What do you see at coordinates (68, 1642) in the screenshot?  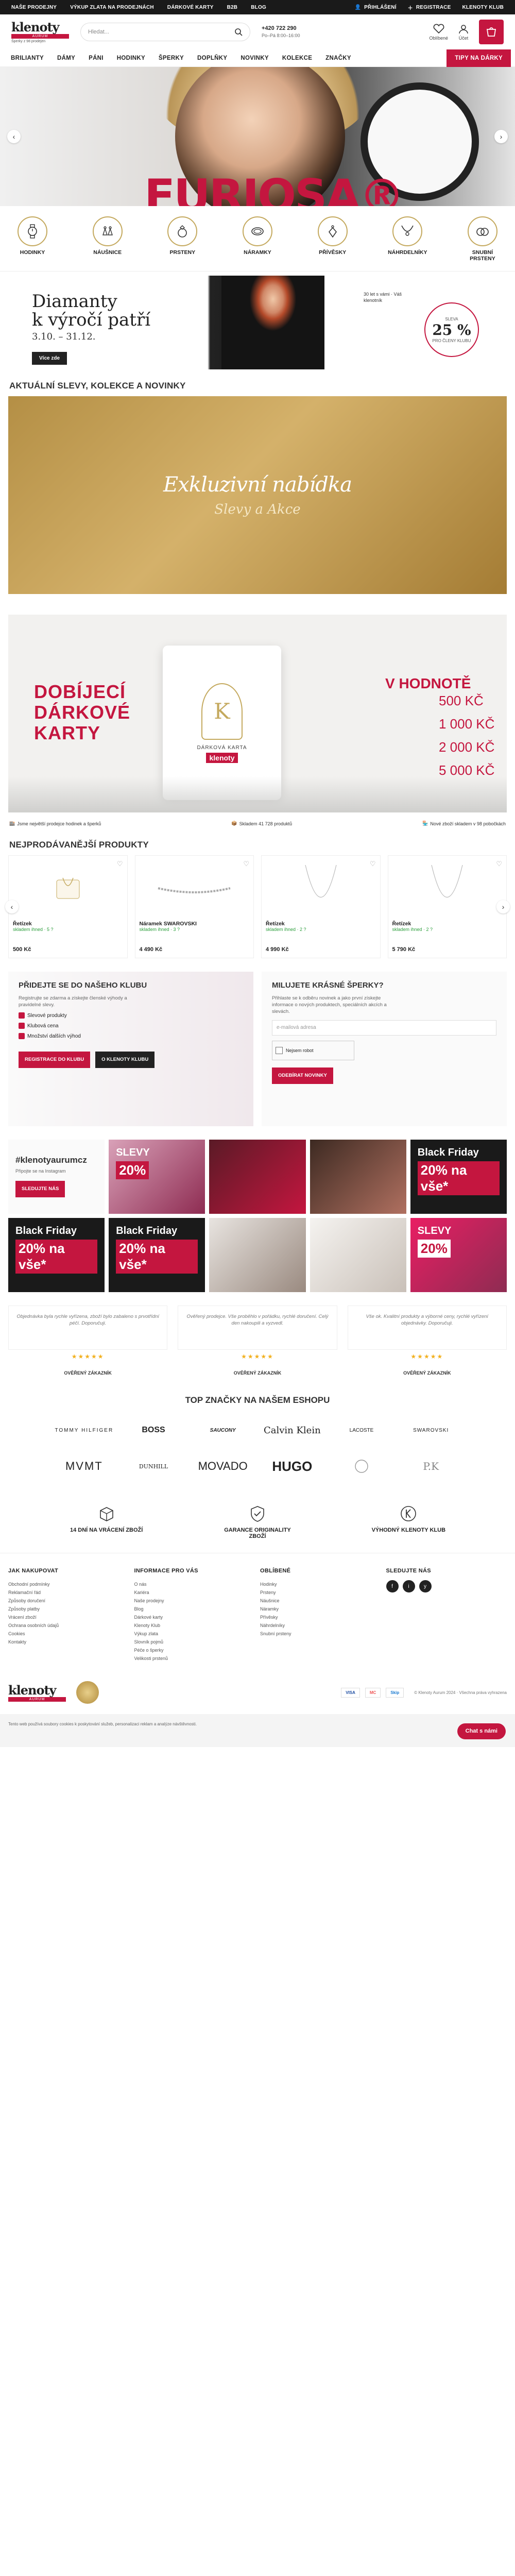 I see `footer-link: Kontakty` at bounding box center [68, 1642].